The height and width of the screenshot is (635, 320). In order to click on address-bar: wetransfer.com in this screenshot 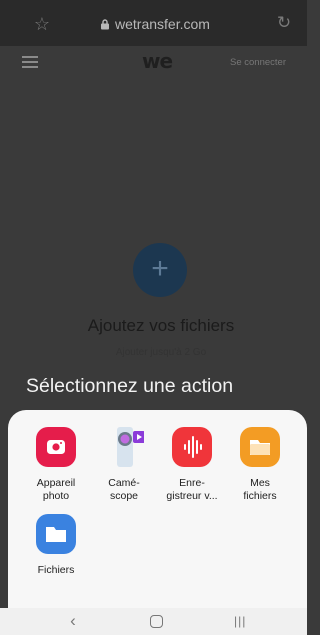, I will do `click(170, 24)`.